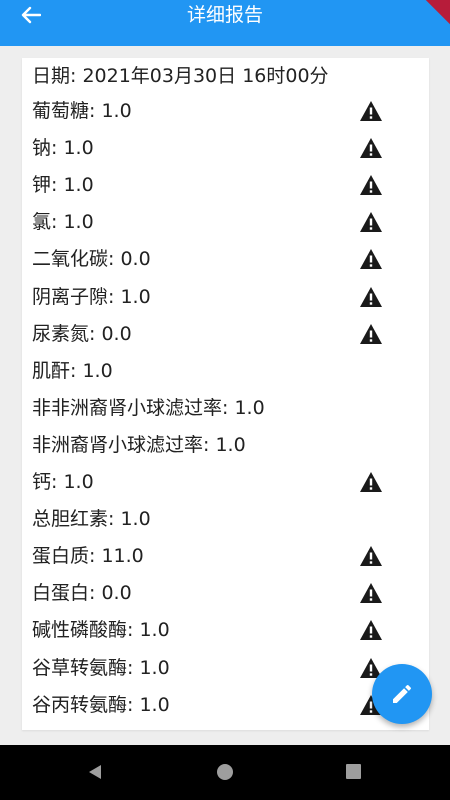 This screenshot has width=450, height=800. Describe the element at coordinates (101, 630) in the screenshot. I see `report-row-text: 碱性磷酸酶: 1.0` at that location.